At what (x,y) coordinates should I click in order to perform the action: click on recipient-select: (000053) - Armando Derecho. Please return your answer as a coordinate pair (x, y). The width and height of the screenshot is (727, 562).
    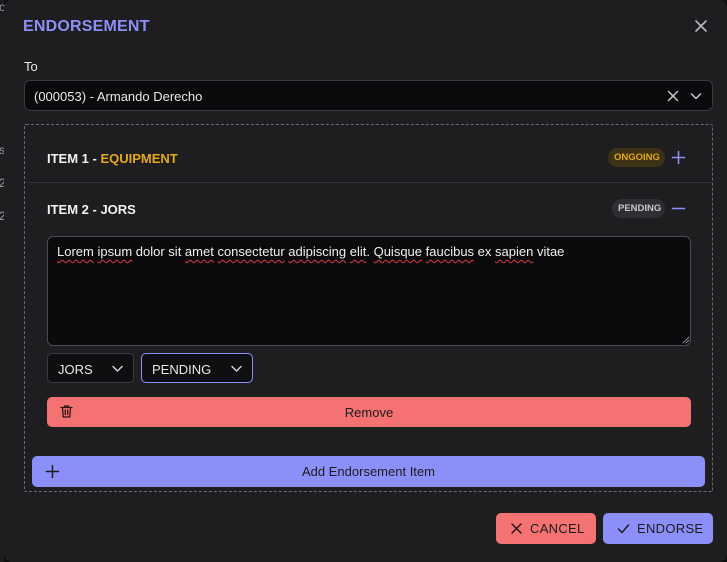
    Looking at the image, I should click on (368, 95).